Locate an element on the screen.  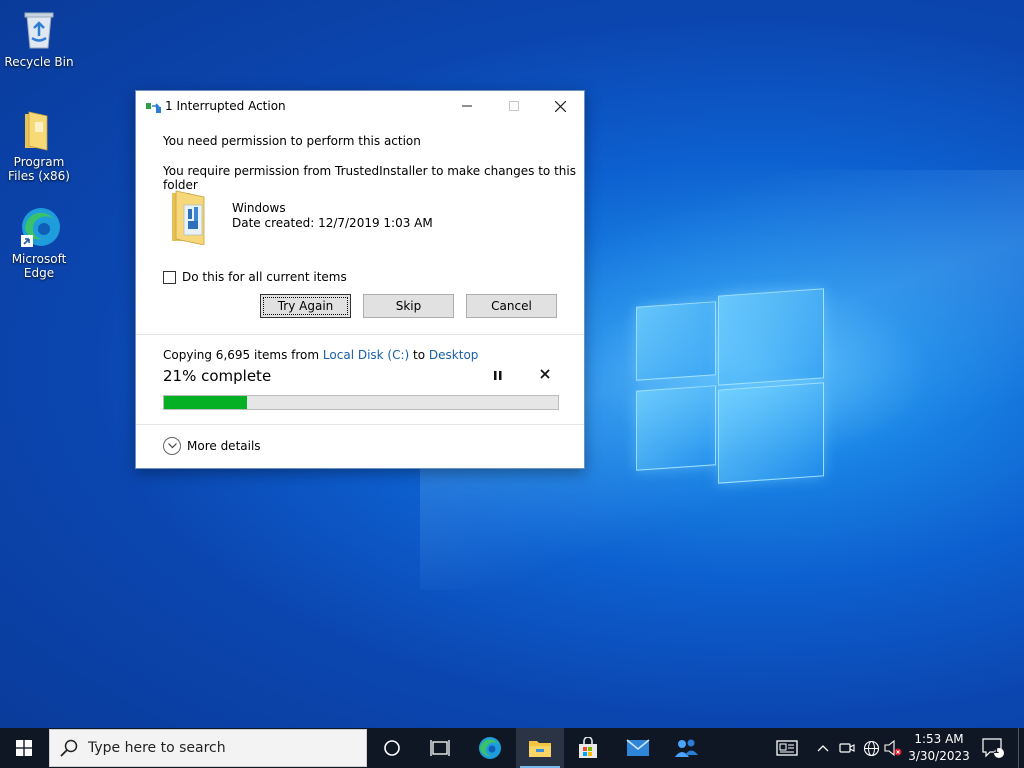
taskbar: Type here to search 1:53 AM 3/30/2023 1 is located at coordinates (512, 748).